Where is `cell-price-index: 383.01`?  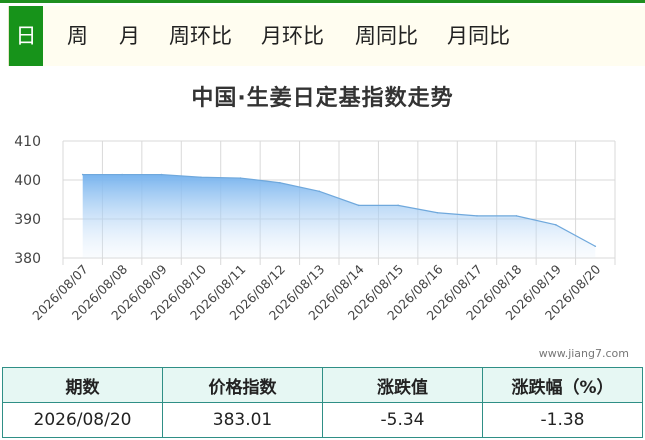 cell-price-index: 383.01 is located at coordinates (242, 420).